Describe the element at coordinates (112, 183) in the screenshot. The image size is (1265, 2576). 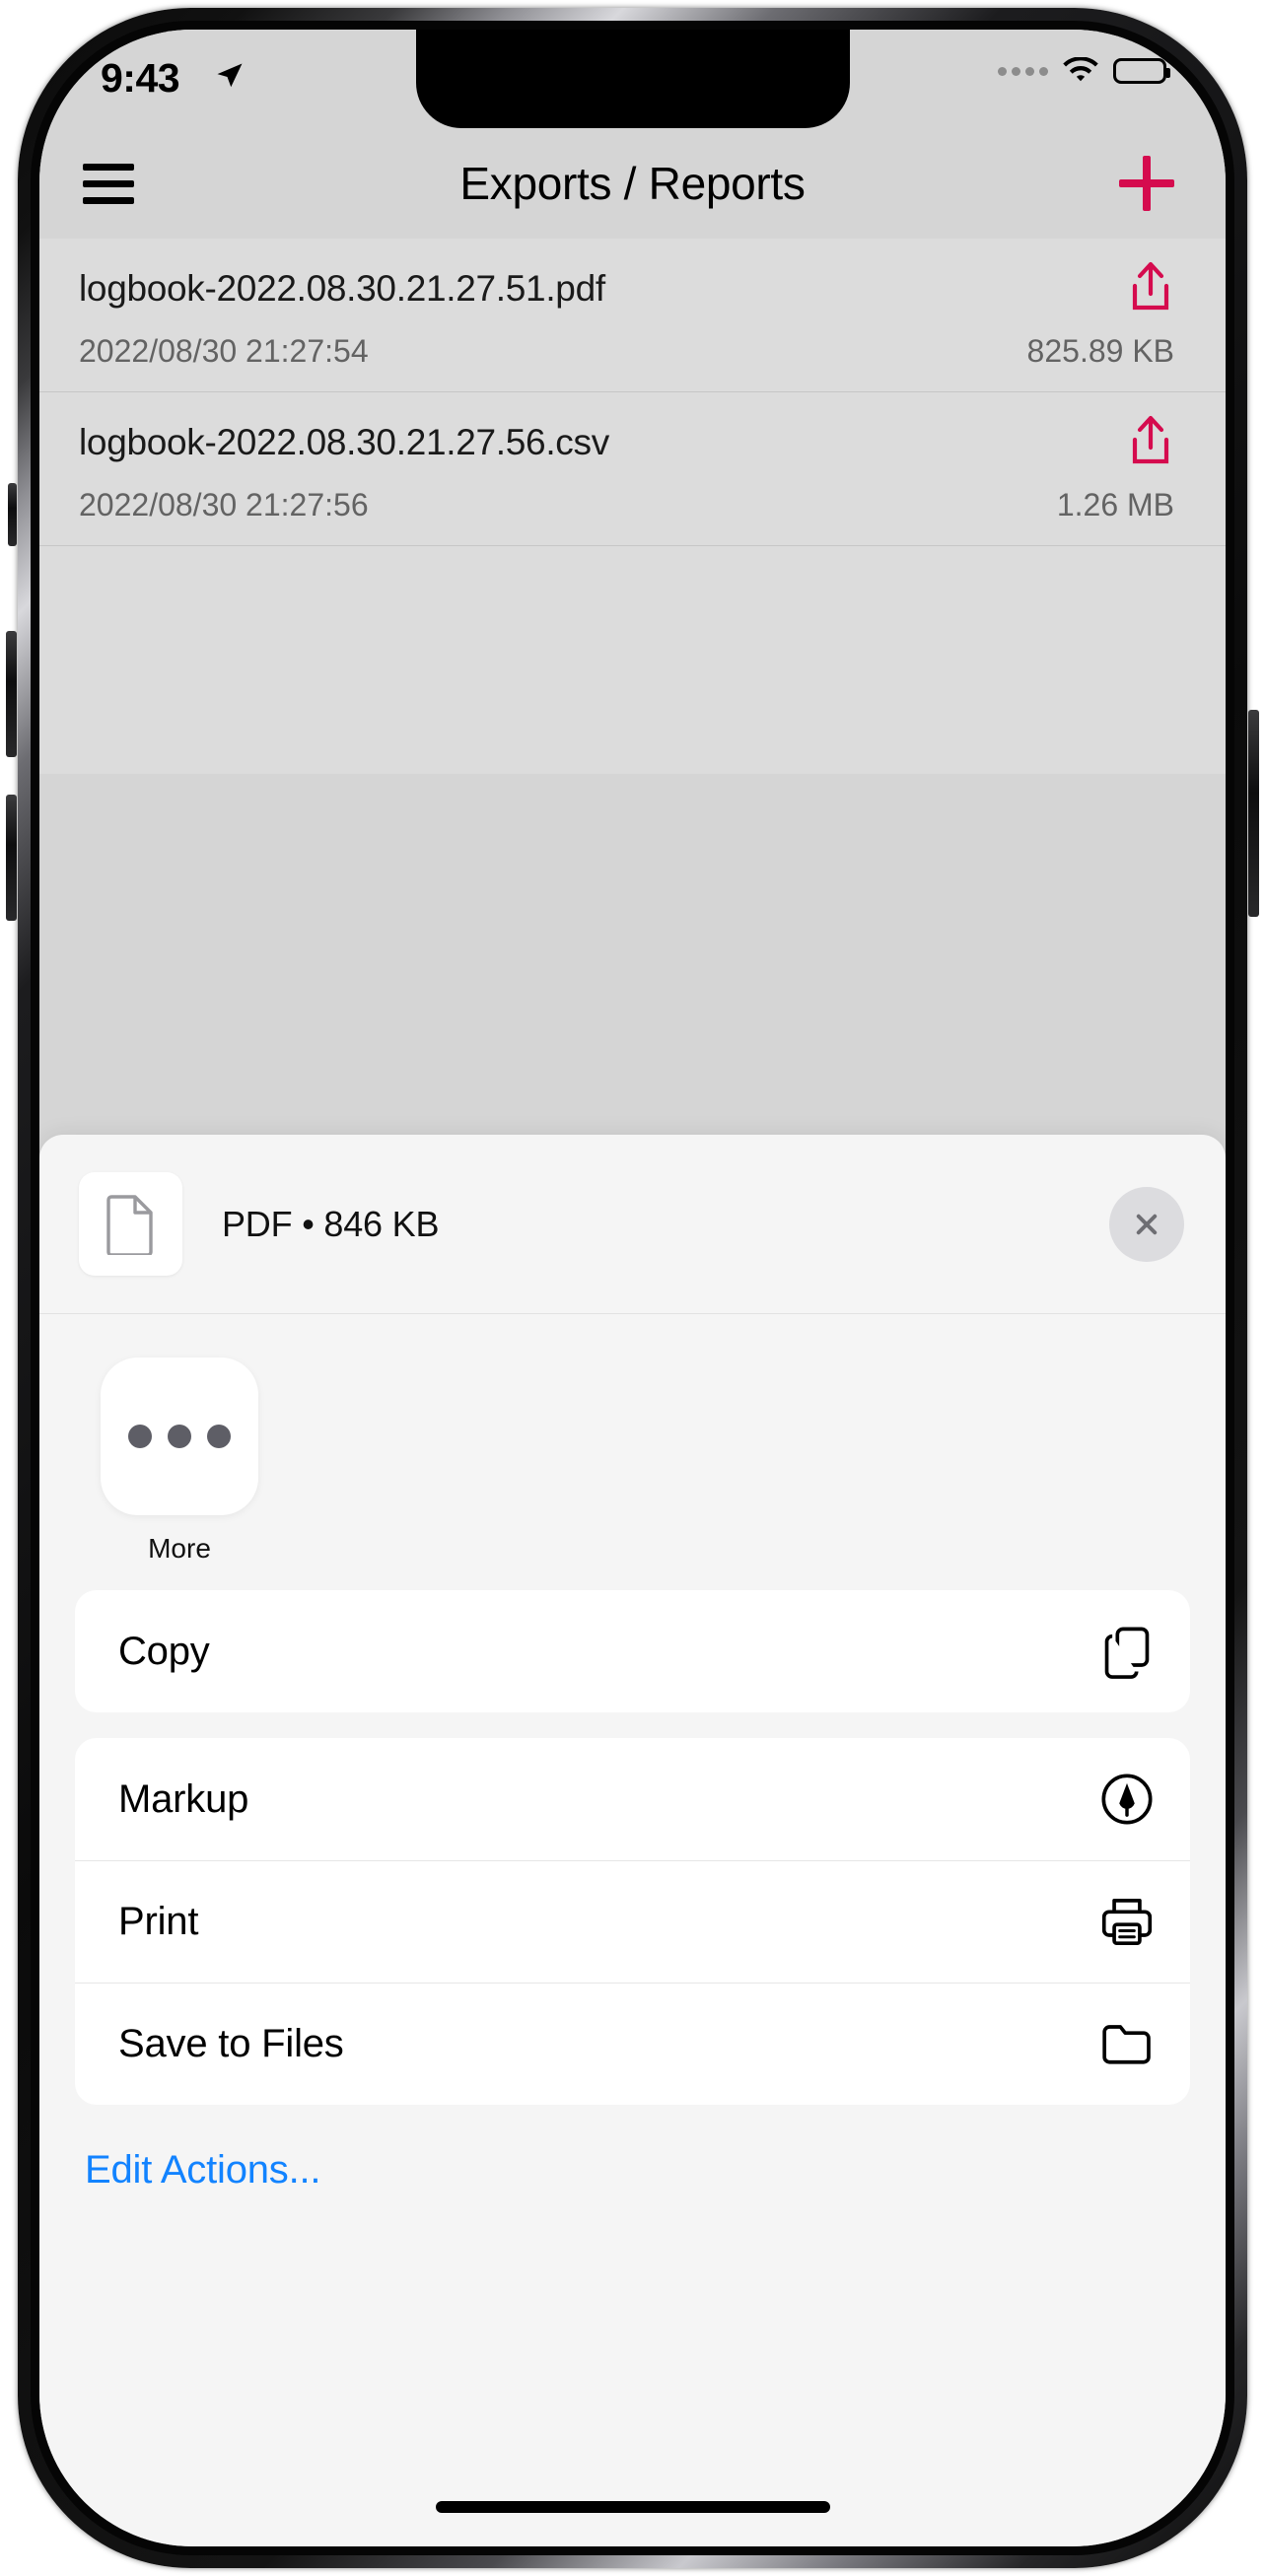
I see `hamburger-menu-icon` at that location.